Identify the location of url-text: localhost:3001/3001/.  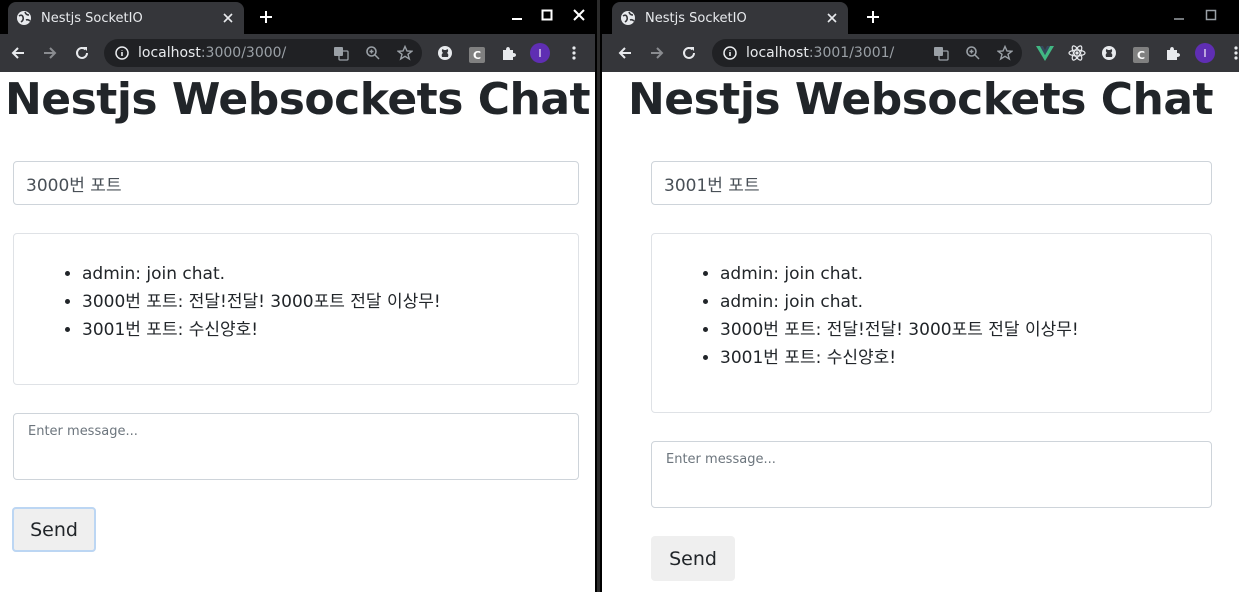
(820, 53).